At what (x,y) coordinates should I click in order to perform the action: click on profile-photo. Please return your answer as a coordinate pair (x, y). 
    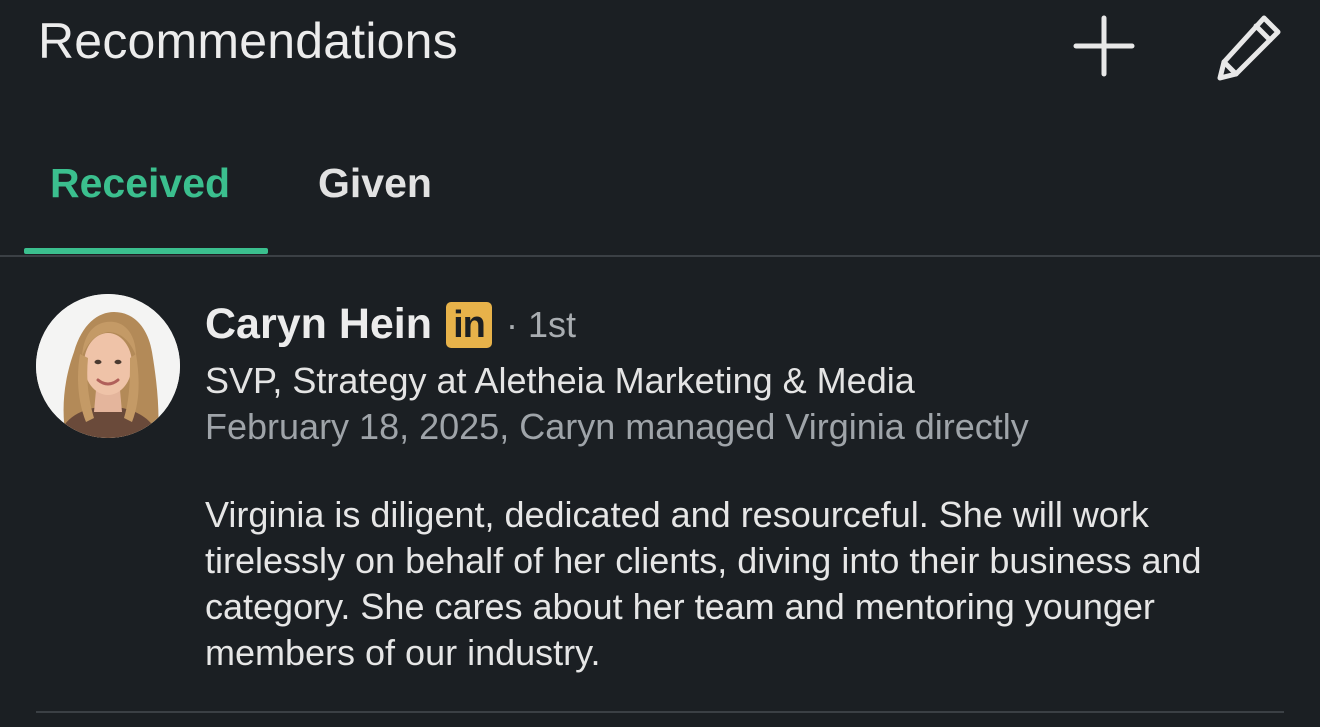
    Looking at the image, I should click on (108, 366).